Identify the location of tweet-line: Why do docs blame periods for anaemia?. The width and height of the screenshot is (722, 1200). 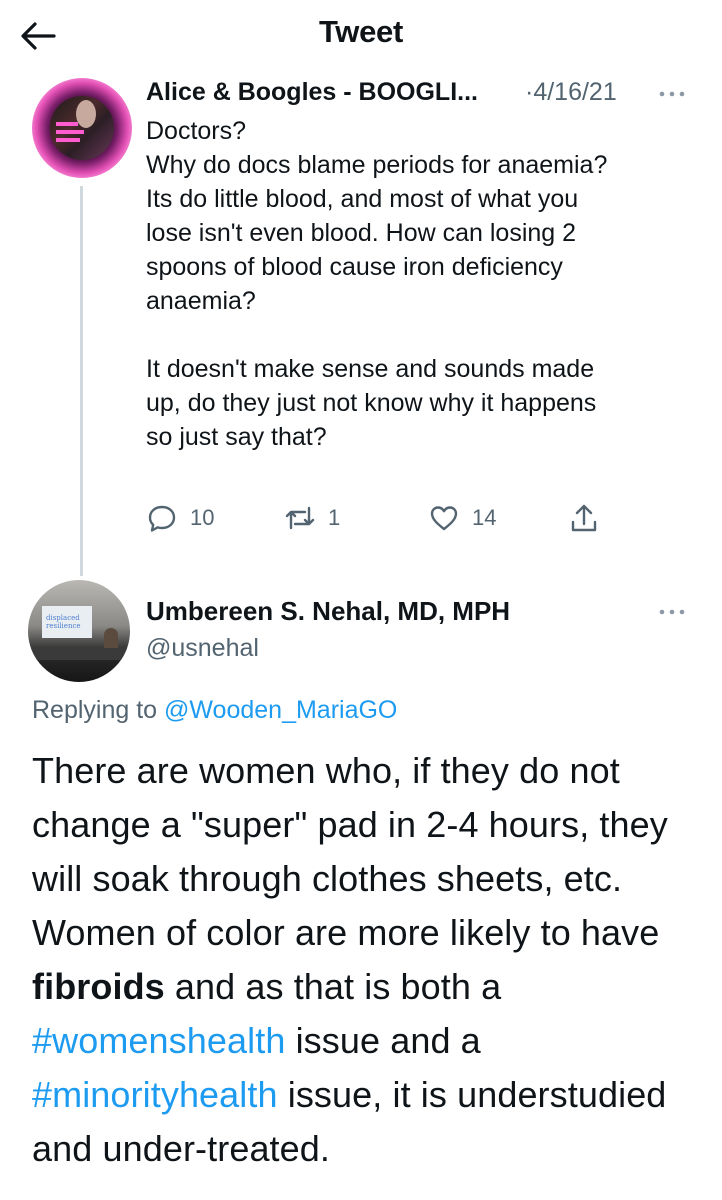
(377, 165).